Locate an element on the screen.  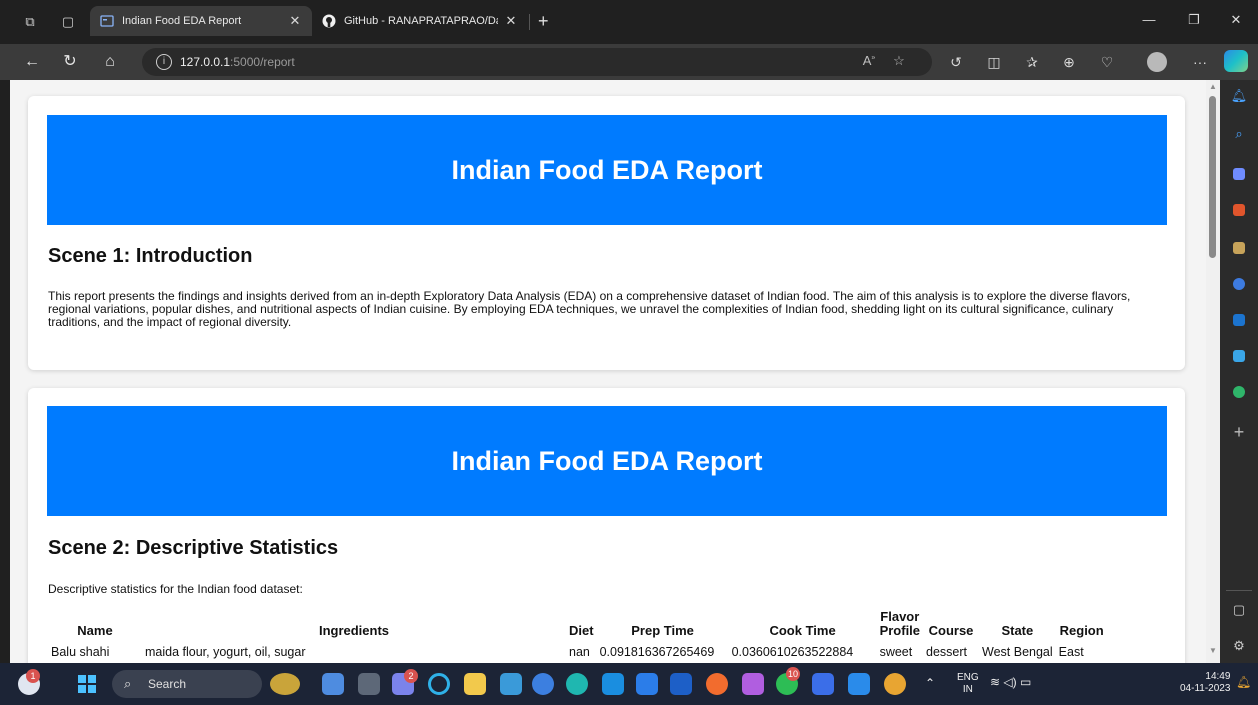
tools-briefcase-icon is located at coordinates (1239, 210).